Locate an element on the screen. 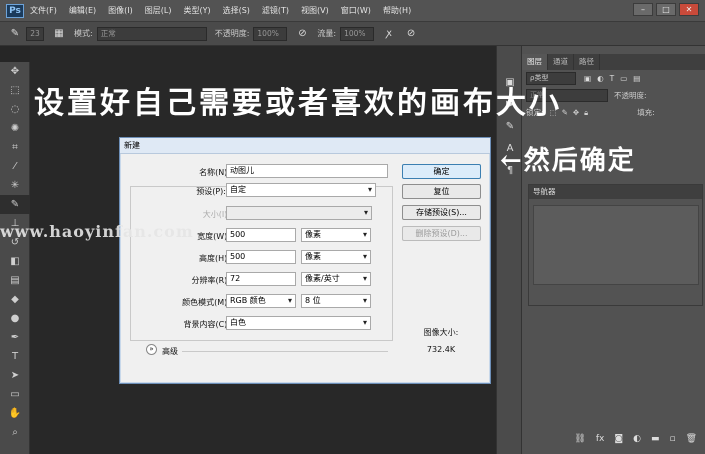 The image size is (705, 454). menu-edit: 编辑(E) is located at coordinates (82, 10).